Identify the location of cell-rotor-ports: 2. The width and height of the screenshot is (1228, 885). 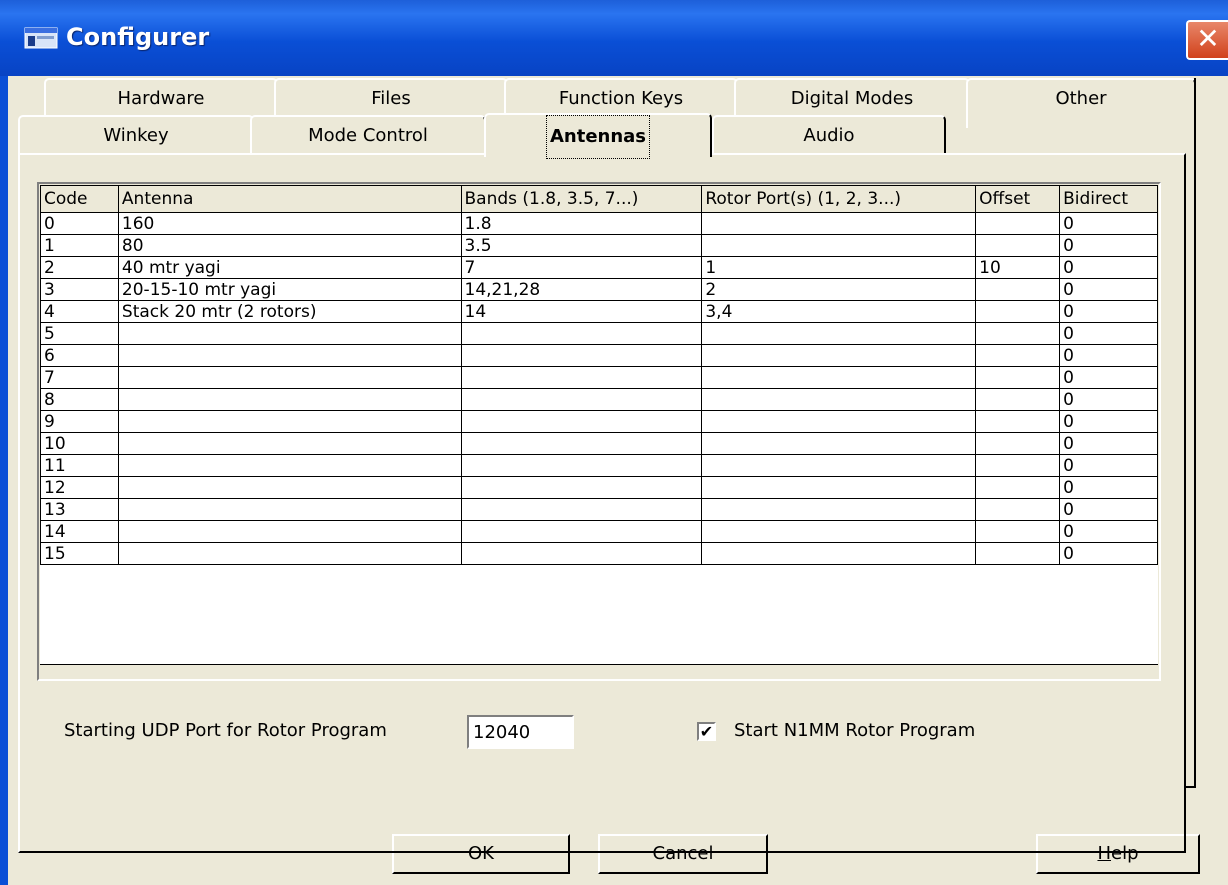
(839, 289).